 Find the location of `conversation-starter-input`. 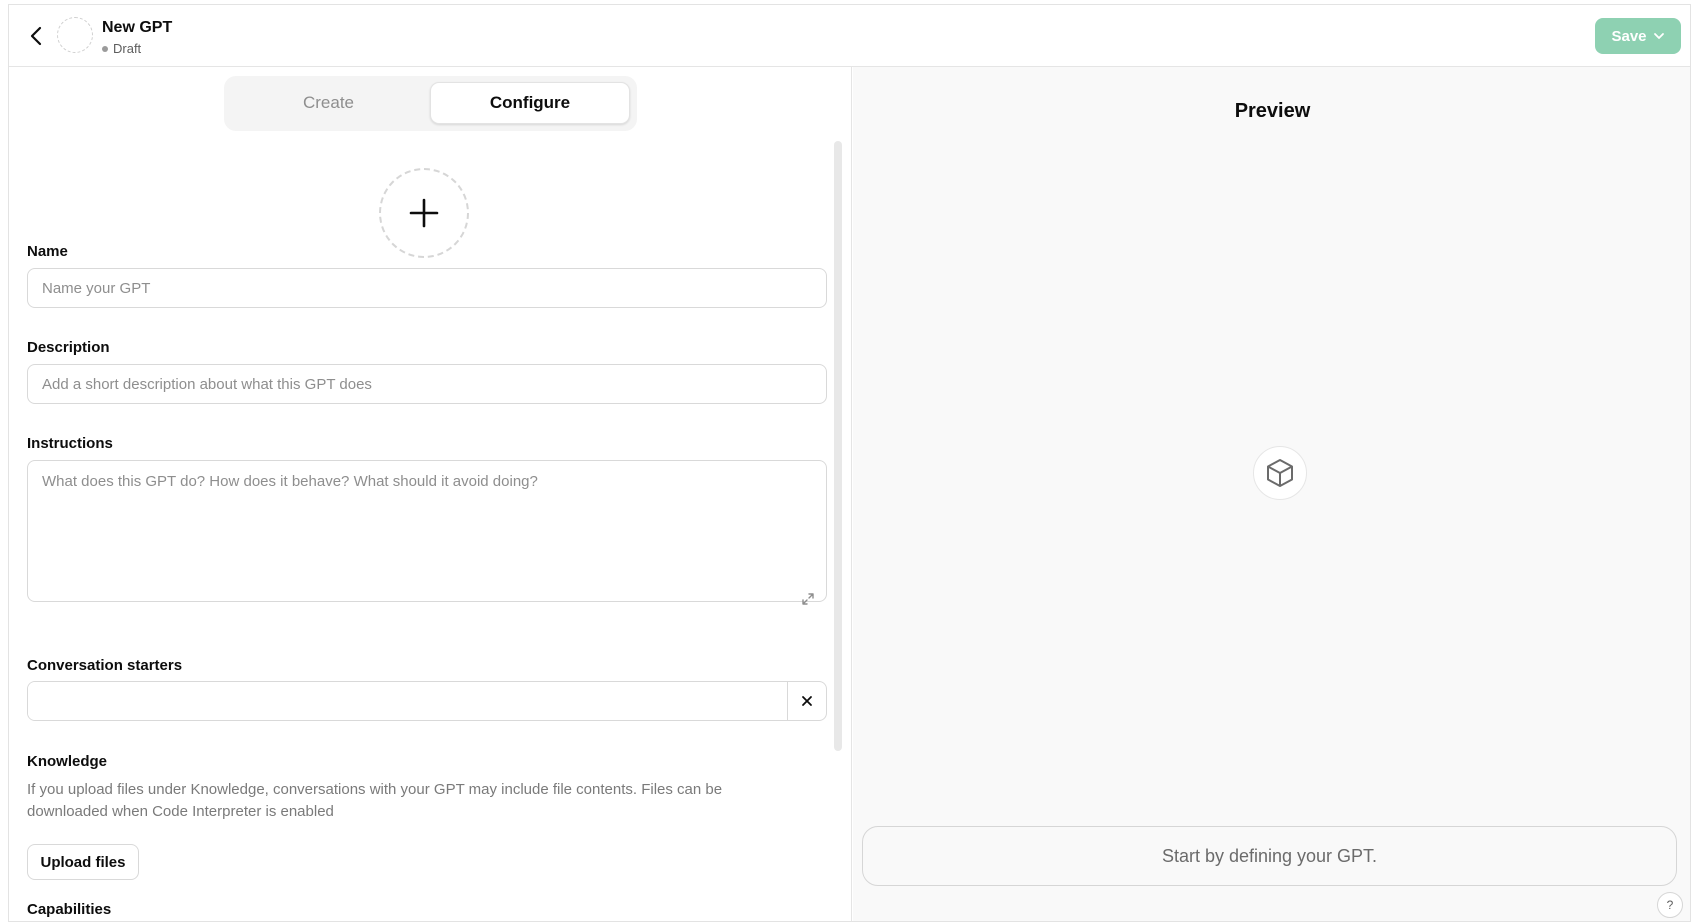

conversation-starter-input is located at coordinates (407, 701).